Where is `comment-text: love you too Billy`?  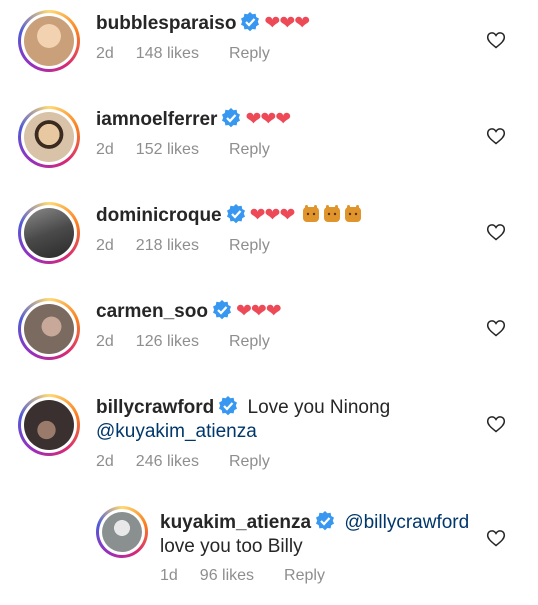
comment-text: love you too Billy is located at coordinates (231, 546).